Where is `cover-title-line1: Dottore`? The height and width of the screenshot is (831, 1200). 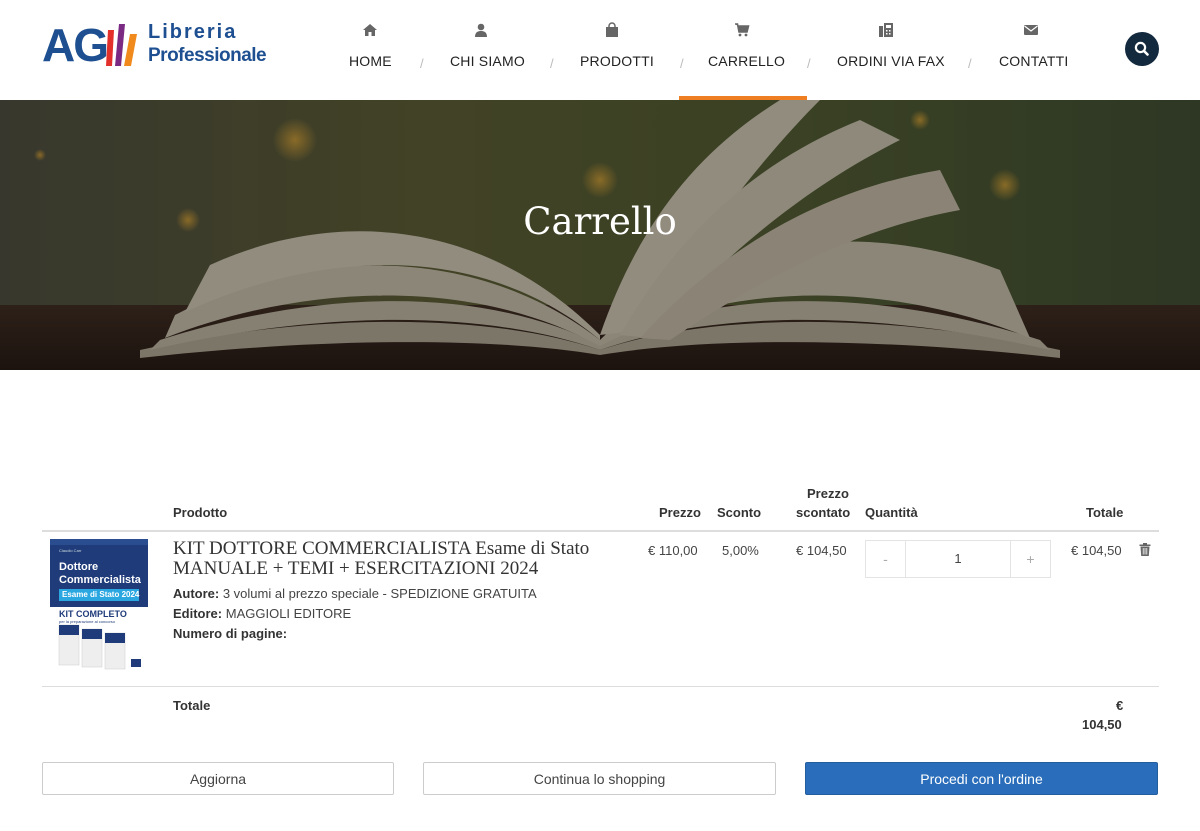
cover-title-line1: Dottore is located at coordinates (79, 567).